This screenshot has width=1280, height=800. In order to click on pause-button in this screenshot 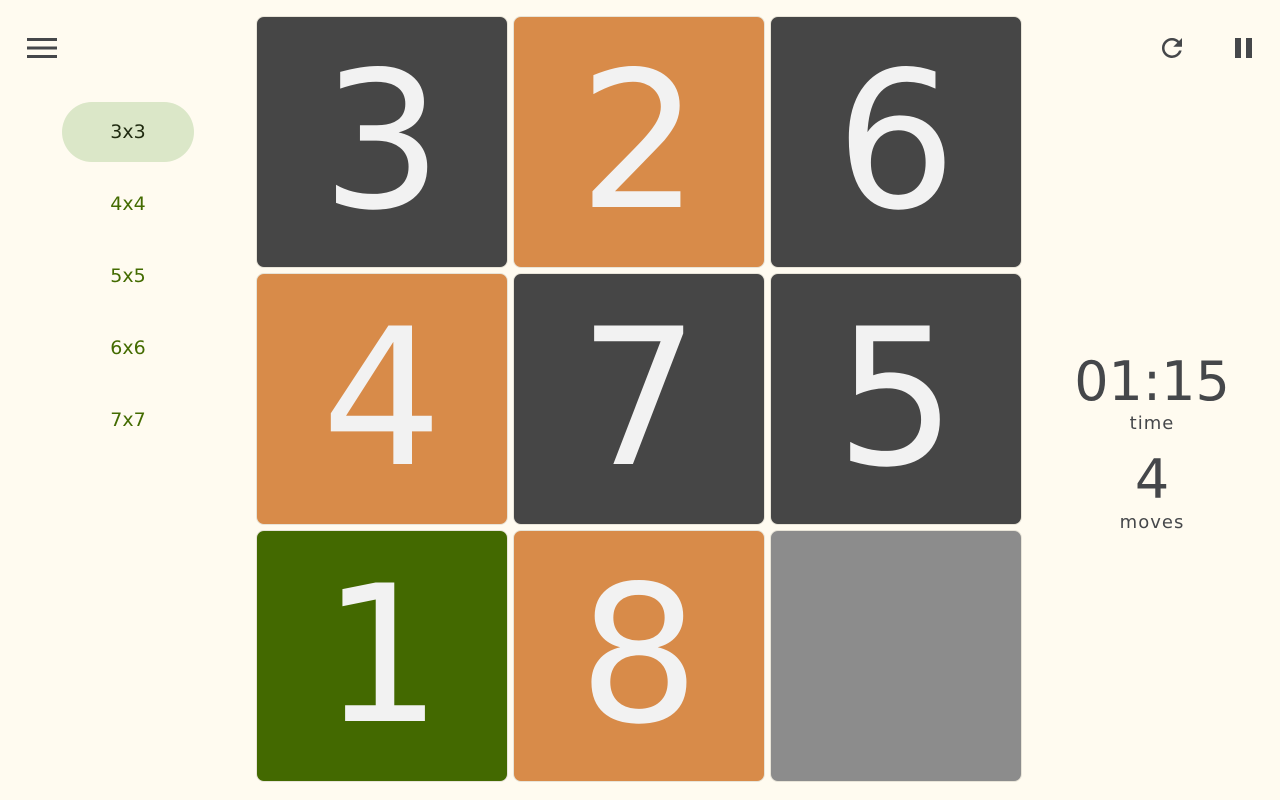, I will do `click(1244, 48)`.